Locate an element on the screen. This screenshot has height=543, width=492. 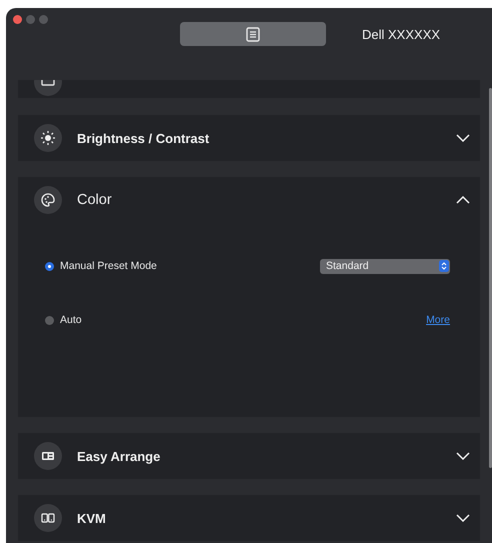
close-button is located at coordinates (17, 19).